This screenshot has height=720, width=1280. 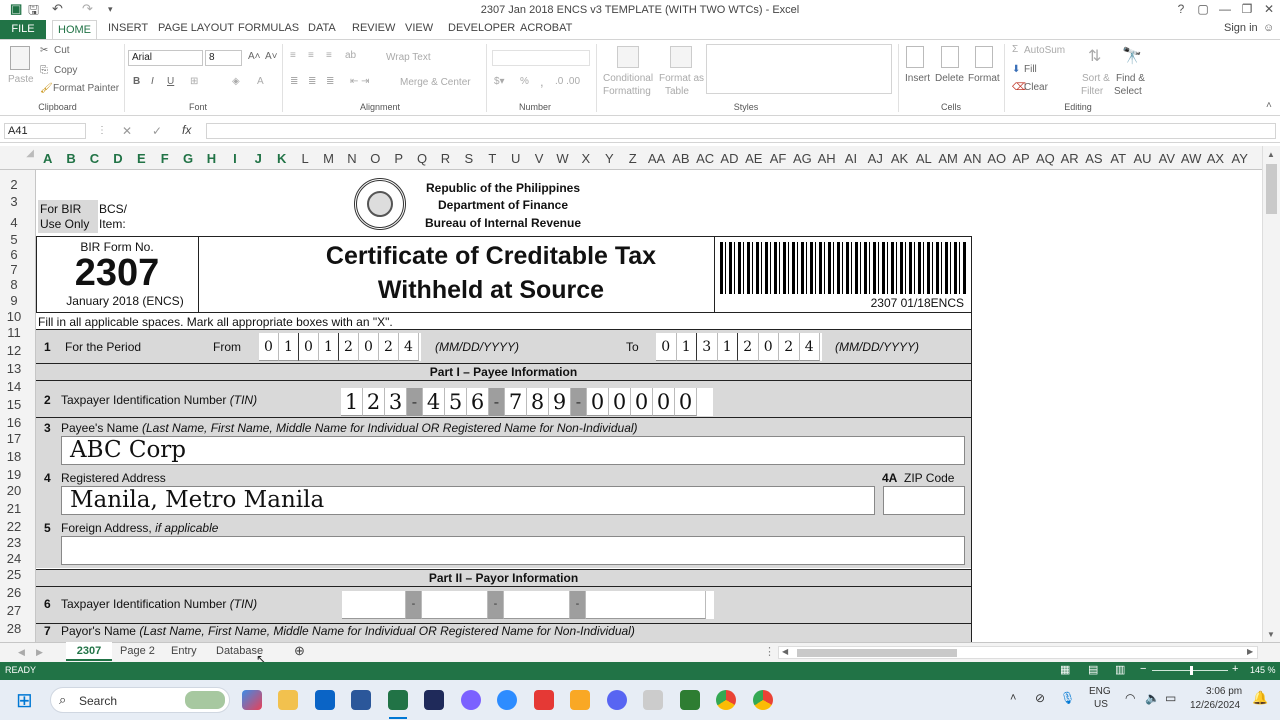 What do you see at coordinates (89, 651) in the screenshot?
I see `sheet-tab-2307: 2307` at bounding box center [89, 651].